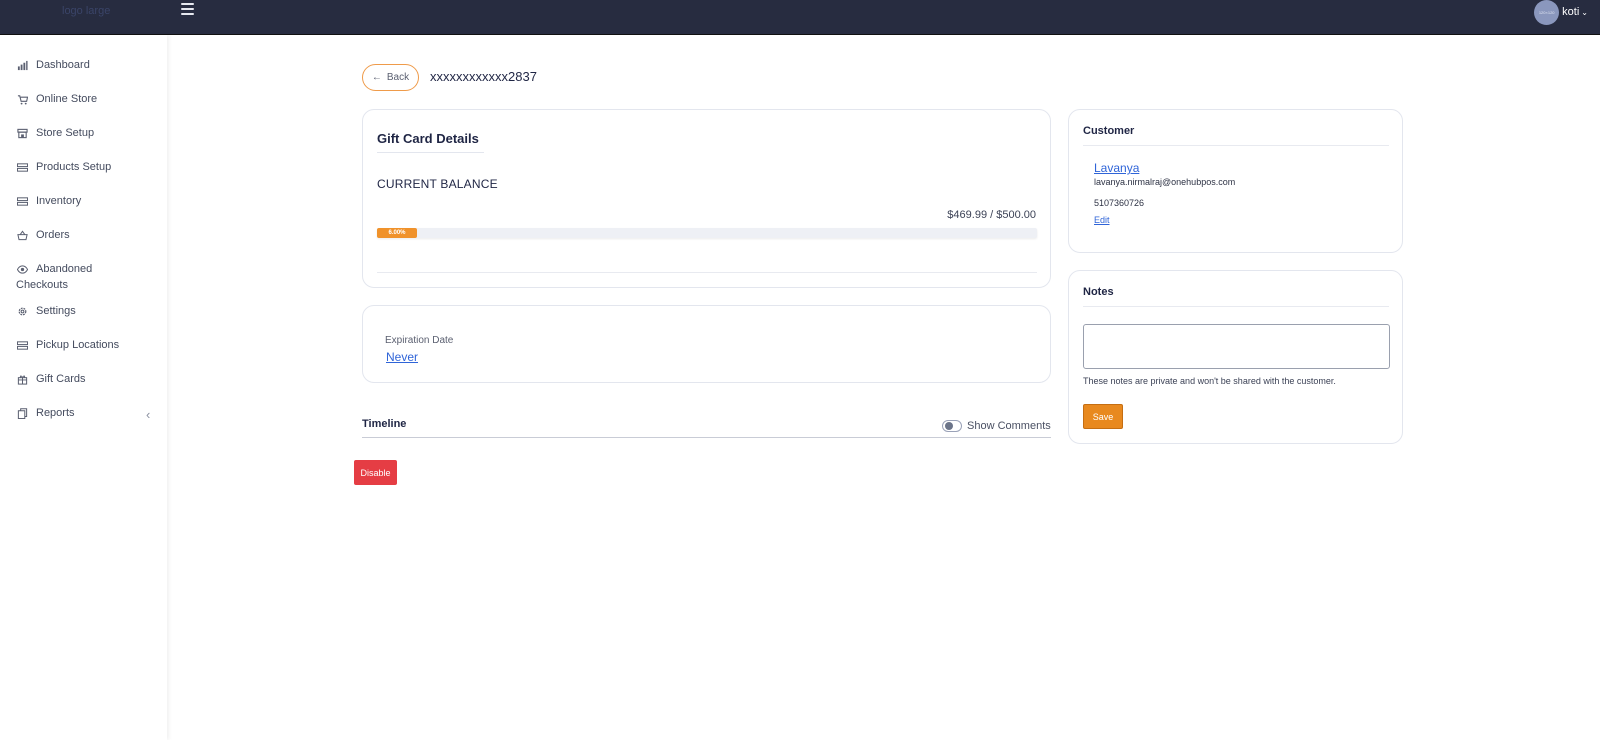 The width and height of the screenshot is (1600, 740). I want to click on sidebar-item-pickup-locations: Pickup Locations, so click(67, 345).